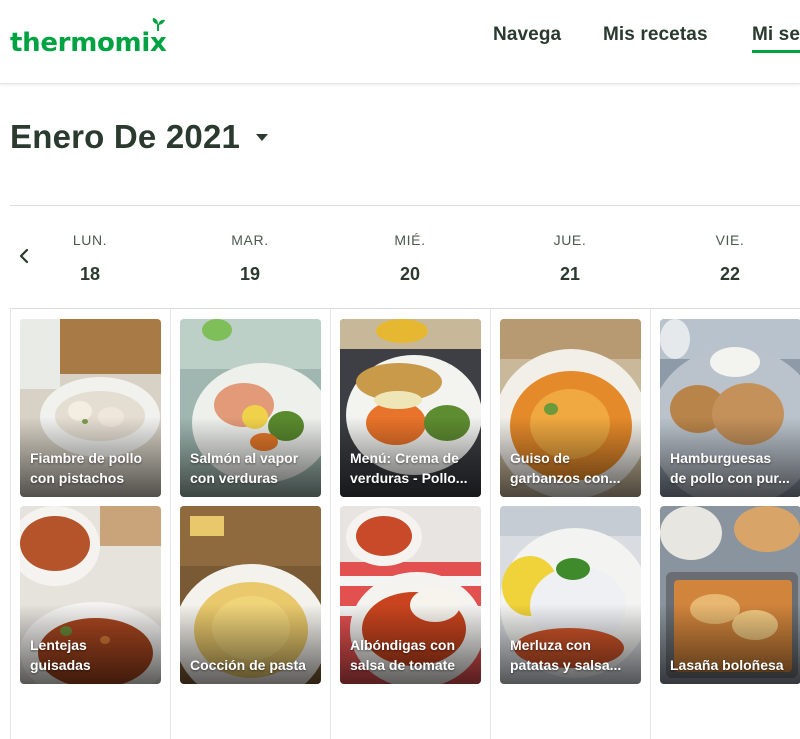  I want to click on nav-mis-recetas: Mis recetas, so click(655, 35).